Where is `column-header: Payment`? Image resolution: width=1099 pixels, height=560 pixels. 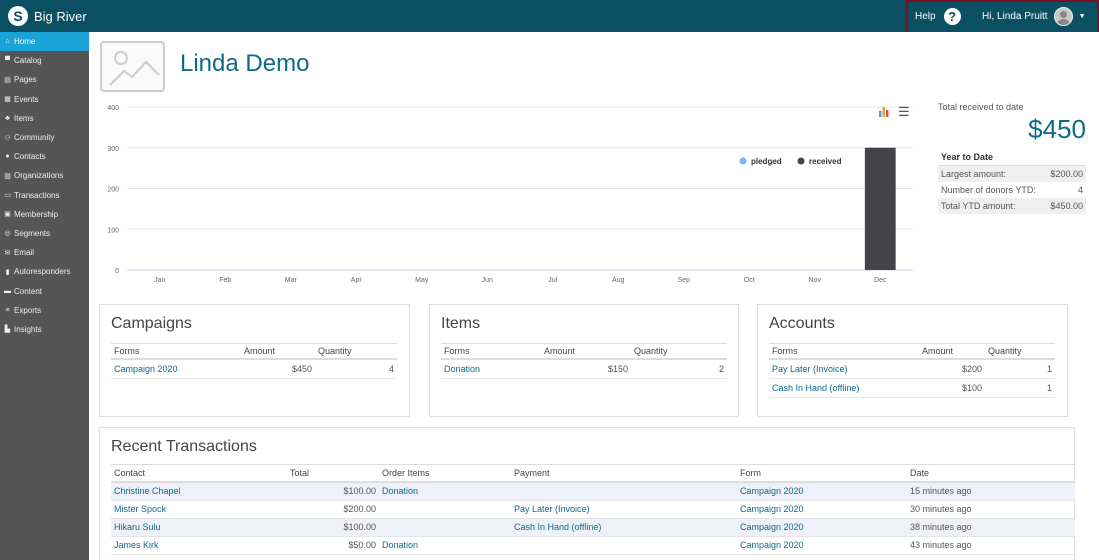 column-header: Payment is located at coordinates (624, 473).